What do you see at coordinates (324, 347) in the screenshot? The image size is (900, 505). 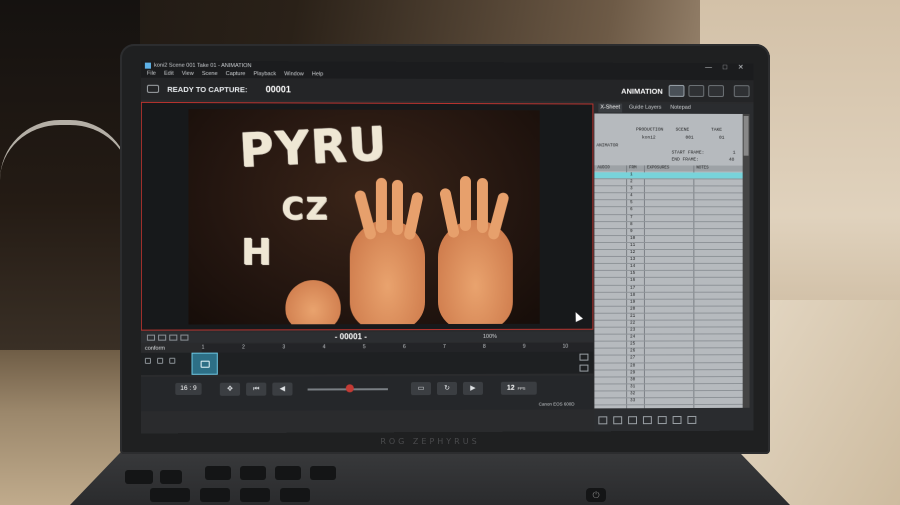 I see `ruler-tick: 4` at bounding box center [324, 347].